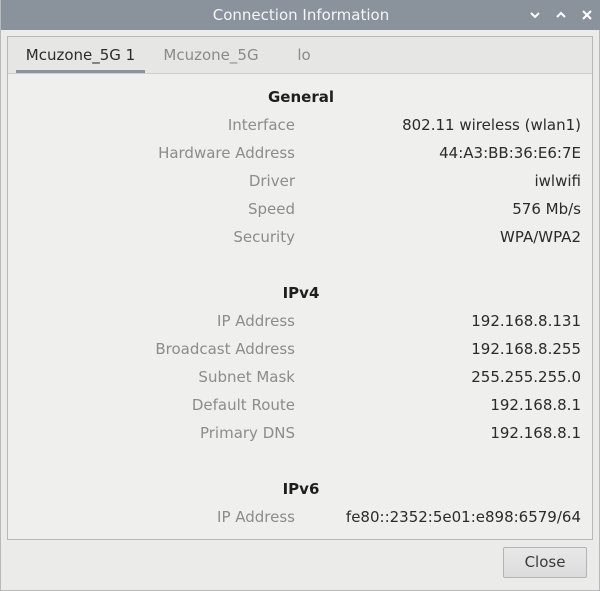 The height and width of the screenshot is (591, 600). I want to click on chevron-down-icon, so click(535, 15).